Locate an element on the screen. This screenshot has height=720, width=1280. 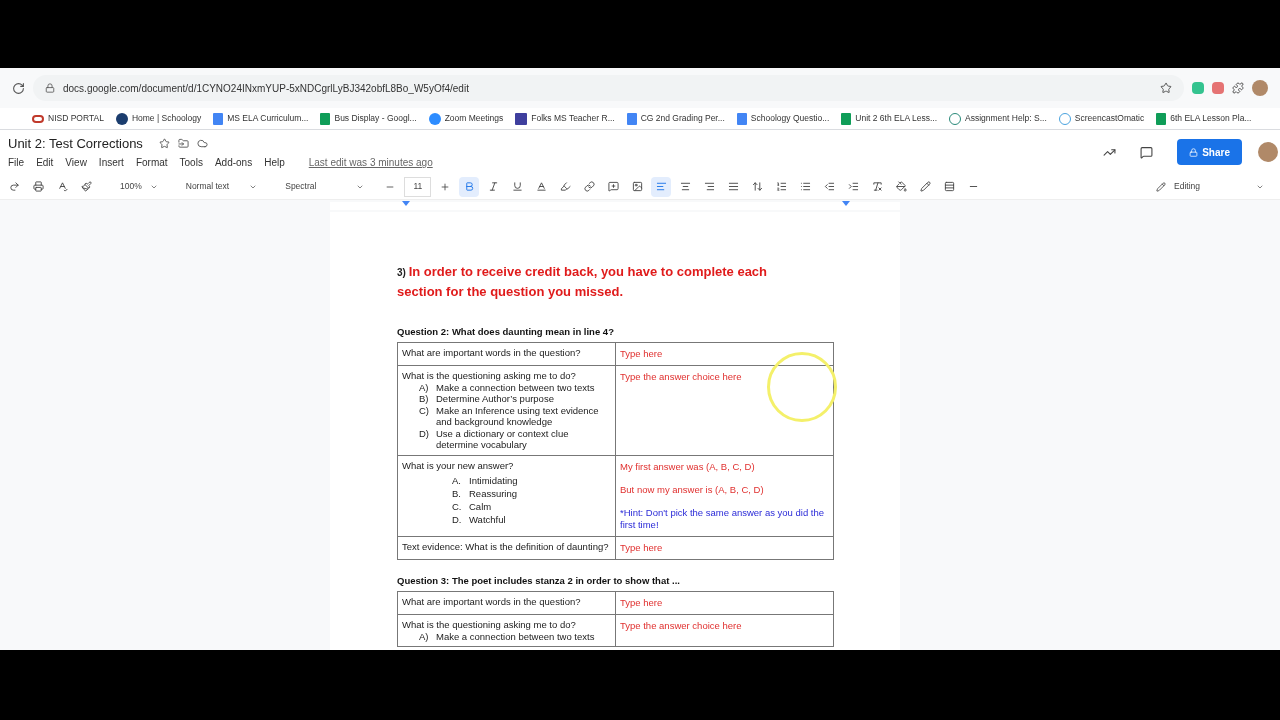
reload-icon is located at coordinates (18, 88).